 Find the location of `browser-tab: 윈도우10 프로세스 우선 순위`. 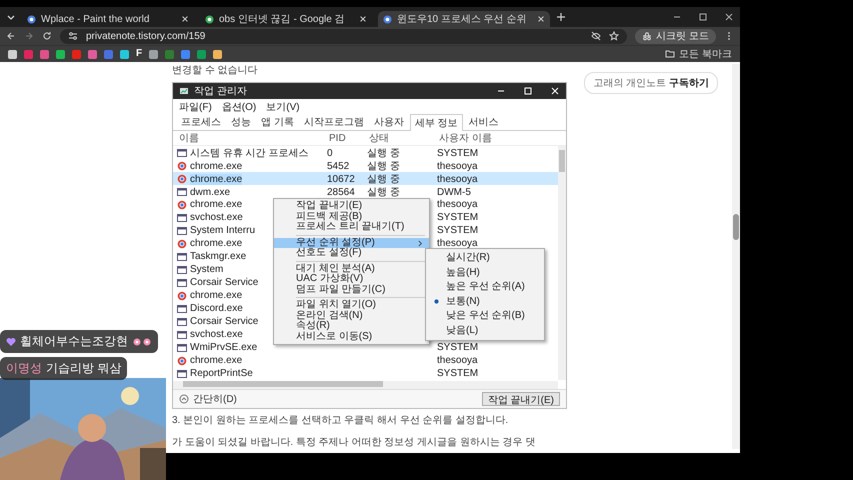

browser-tab: 윈도우10 프로세스 우선 순위 is located at coordinates (464, 19).